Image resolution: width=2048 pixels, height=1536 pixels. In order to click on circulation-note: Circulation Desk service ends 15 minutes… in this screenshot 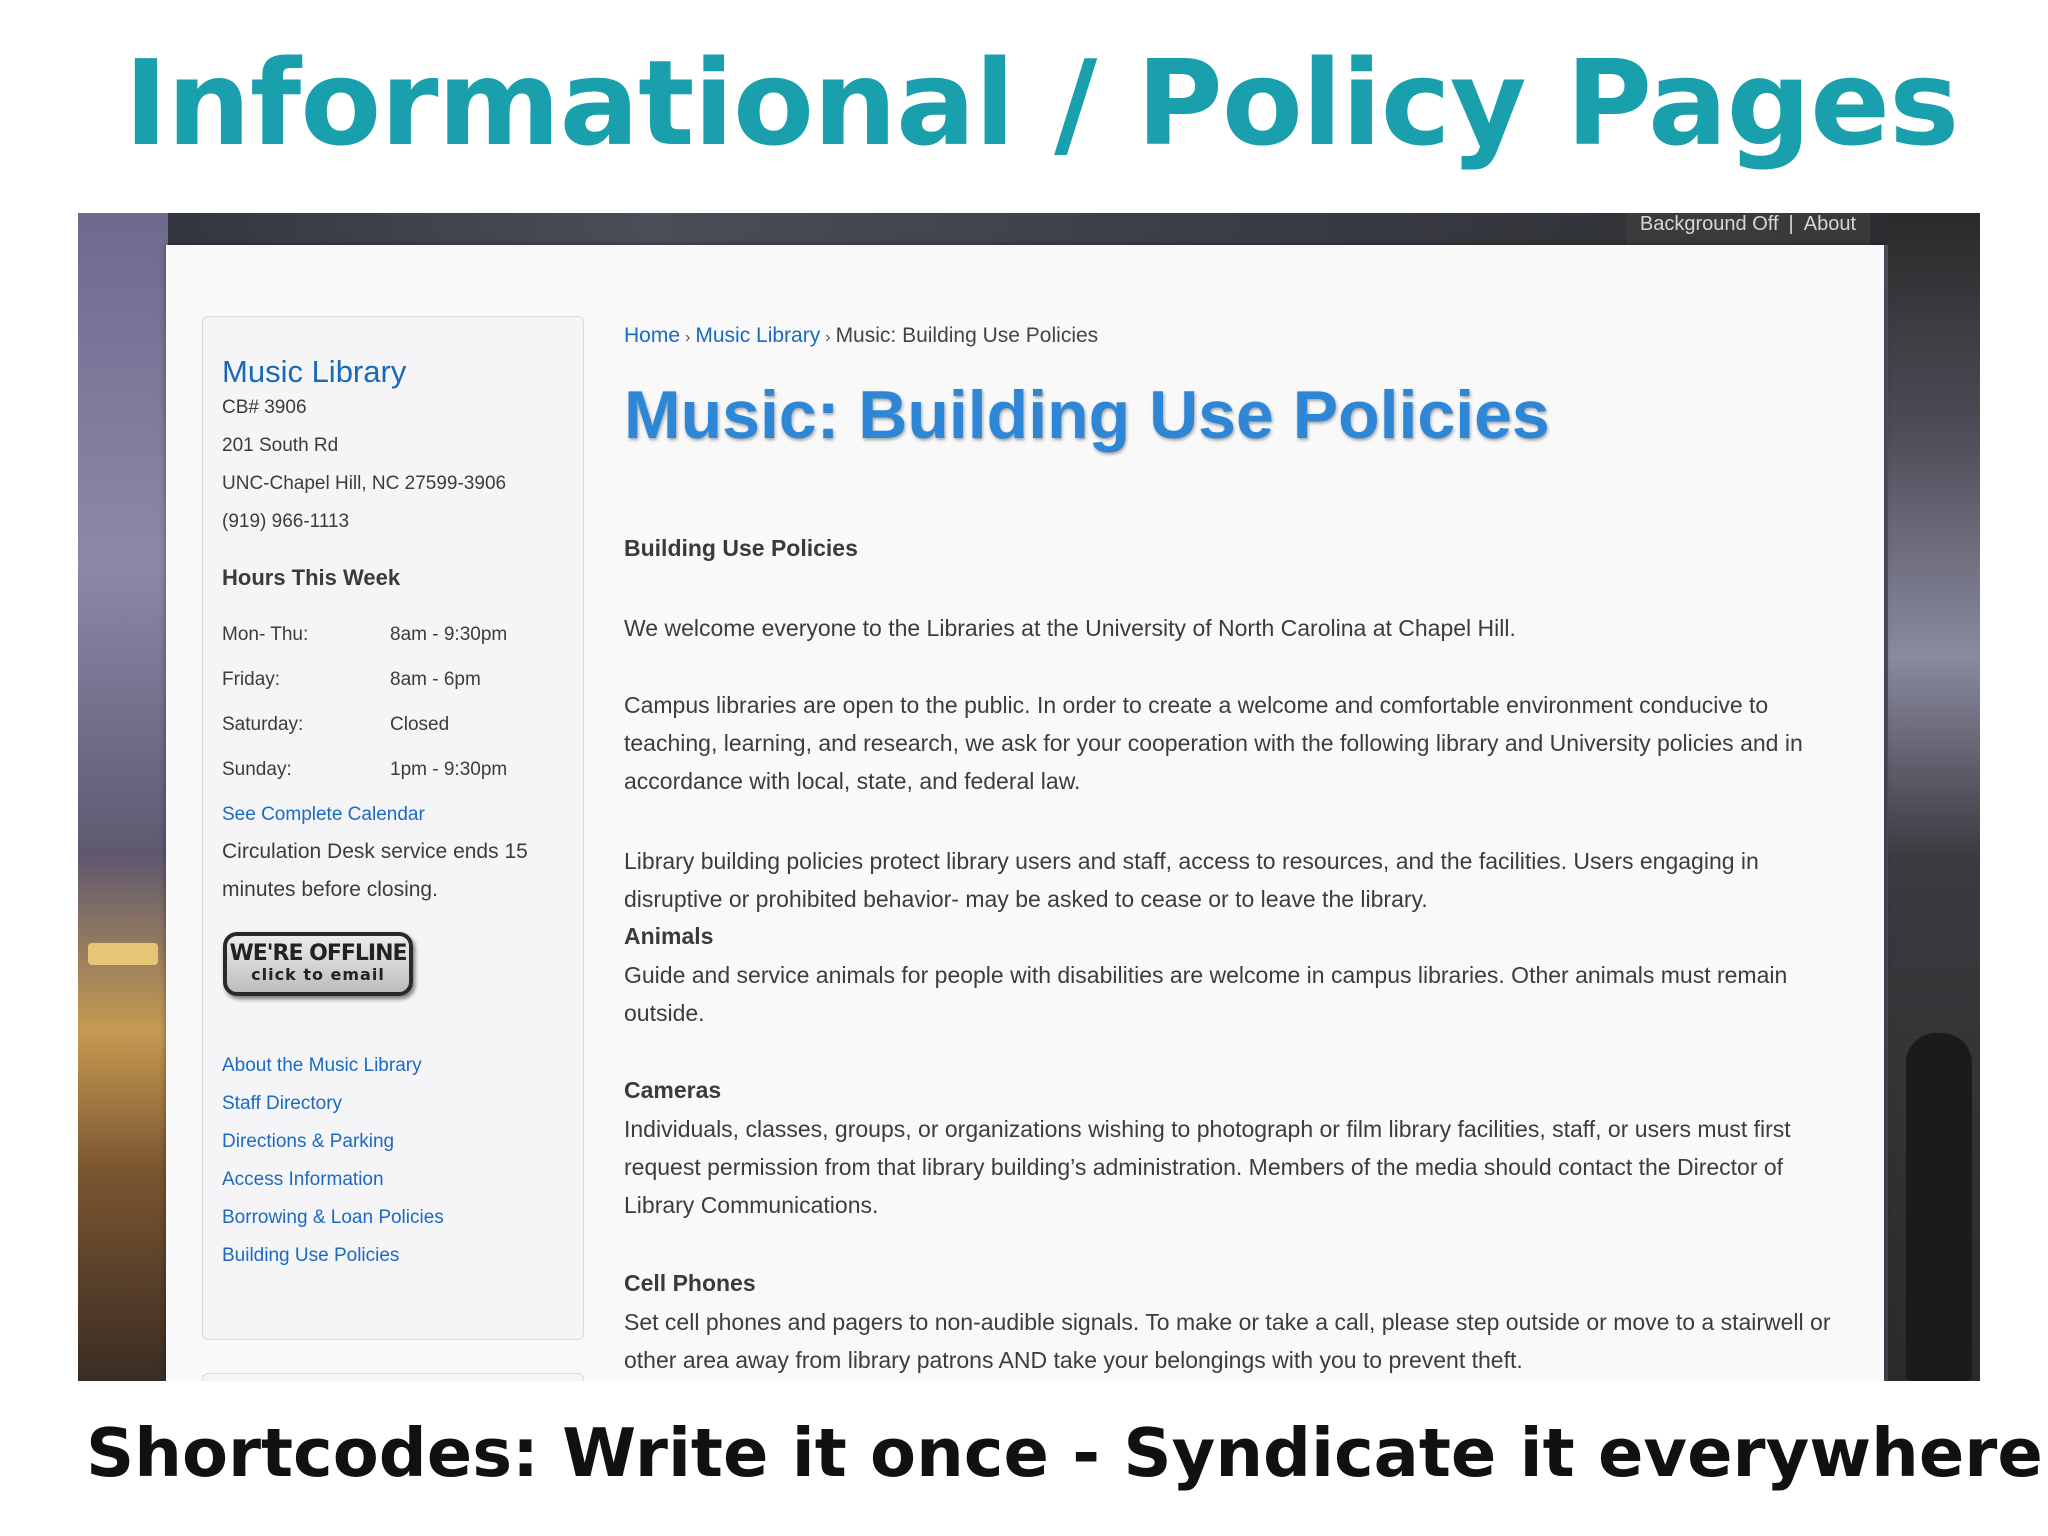, I will do `click(375, 870)`.